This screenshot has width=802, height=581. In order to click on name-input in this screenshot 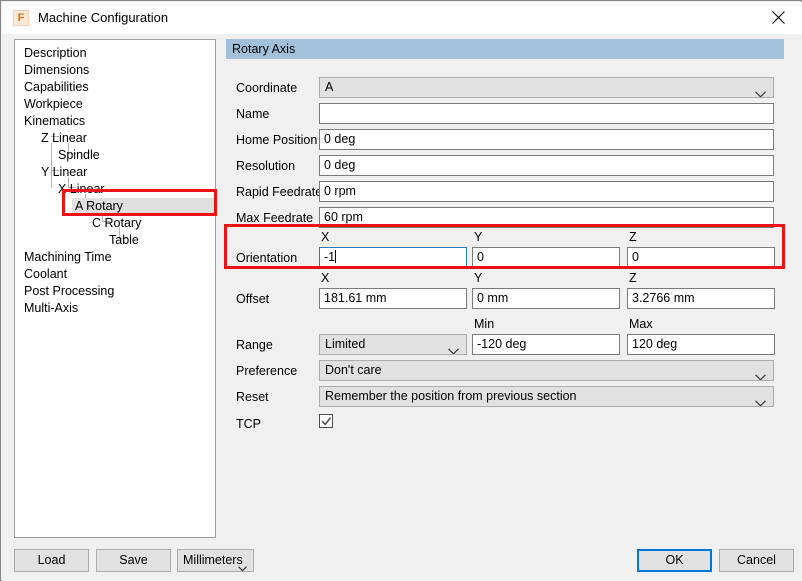, I will do `click(546, 113)`.